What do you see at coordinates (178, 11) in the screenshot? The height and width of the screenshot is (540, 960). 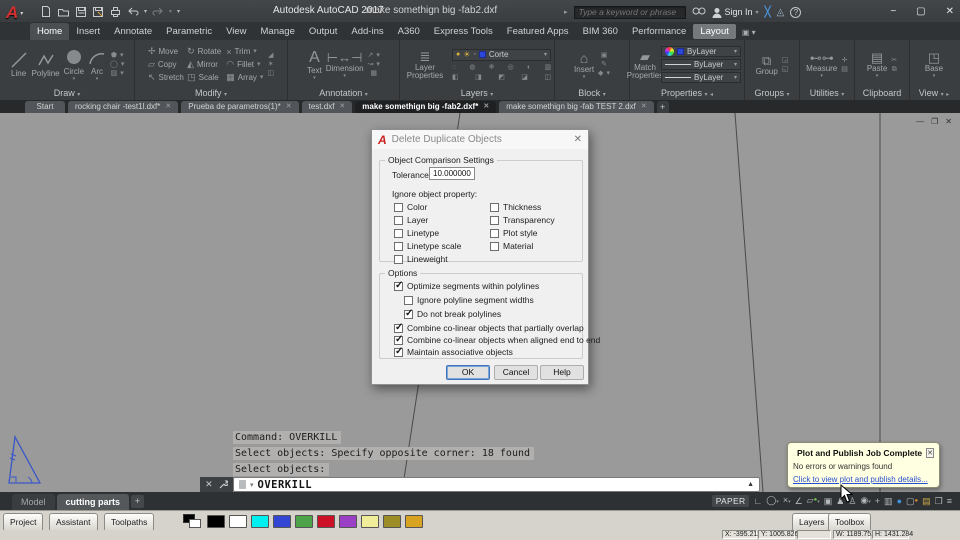 I see `qat-customize-icon: ▾` at bounding box center [178, 11].